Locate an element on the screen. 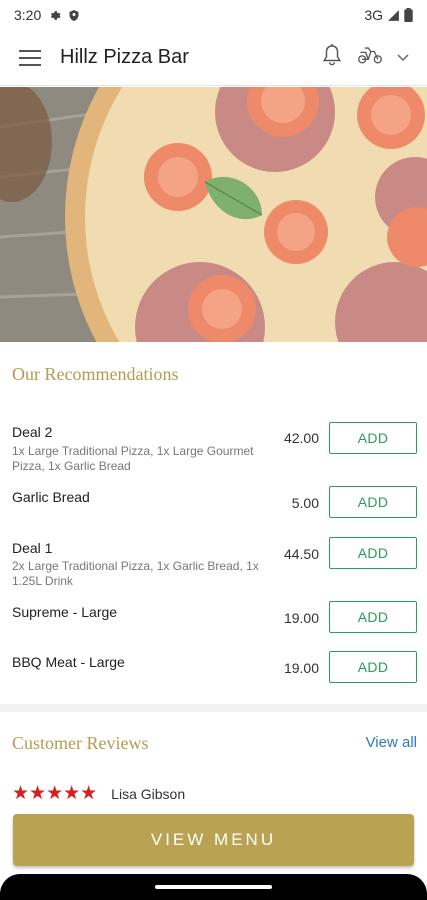 The image size is (427, 900). review-item: ★★★★★ Lisa Gibson is located at coordinates (98, 793).